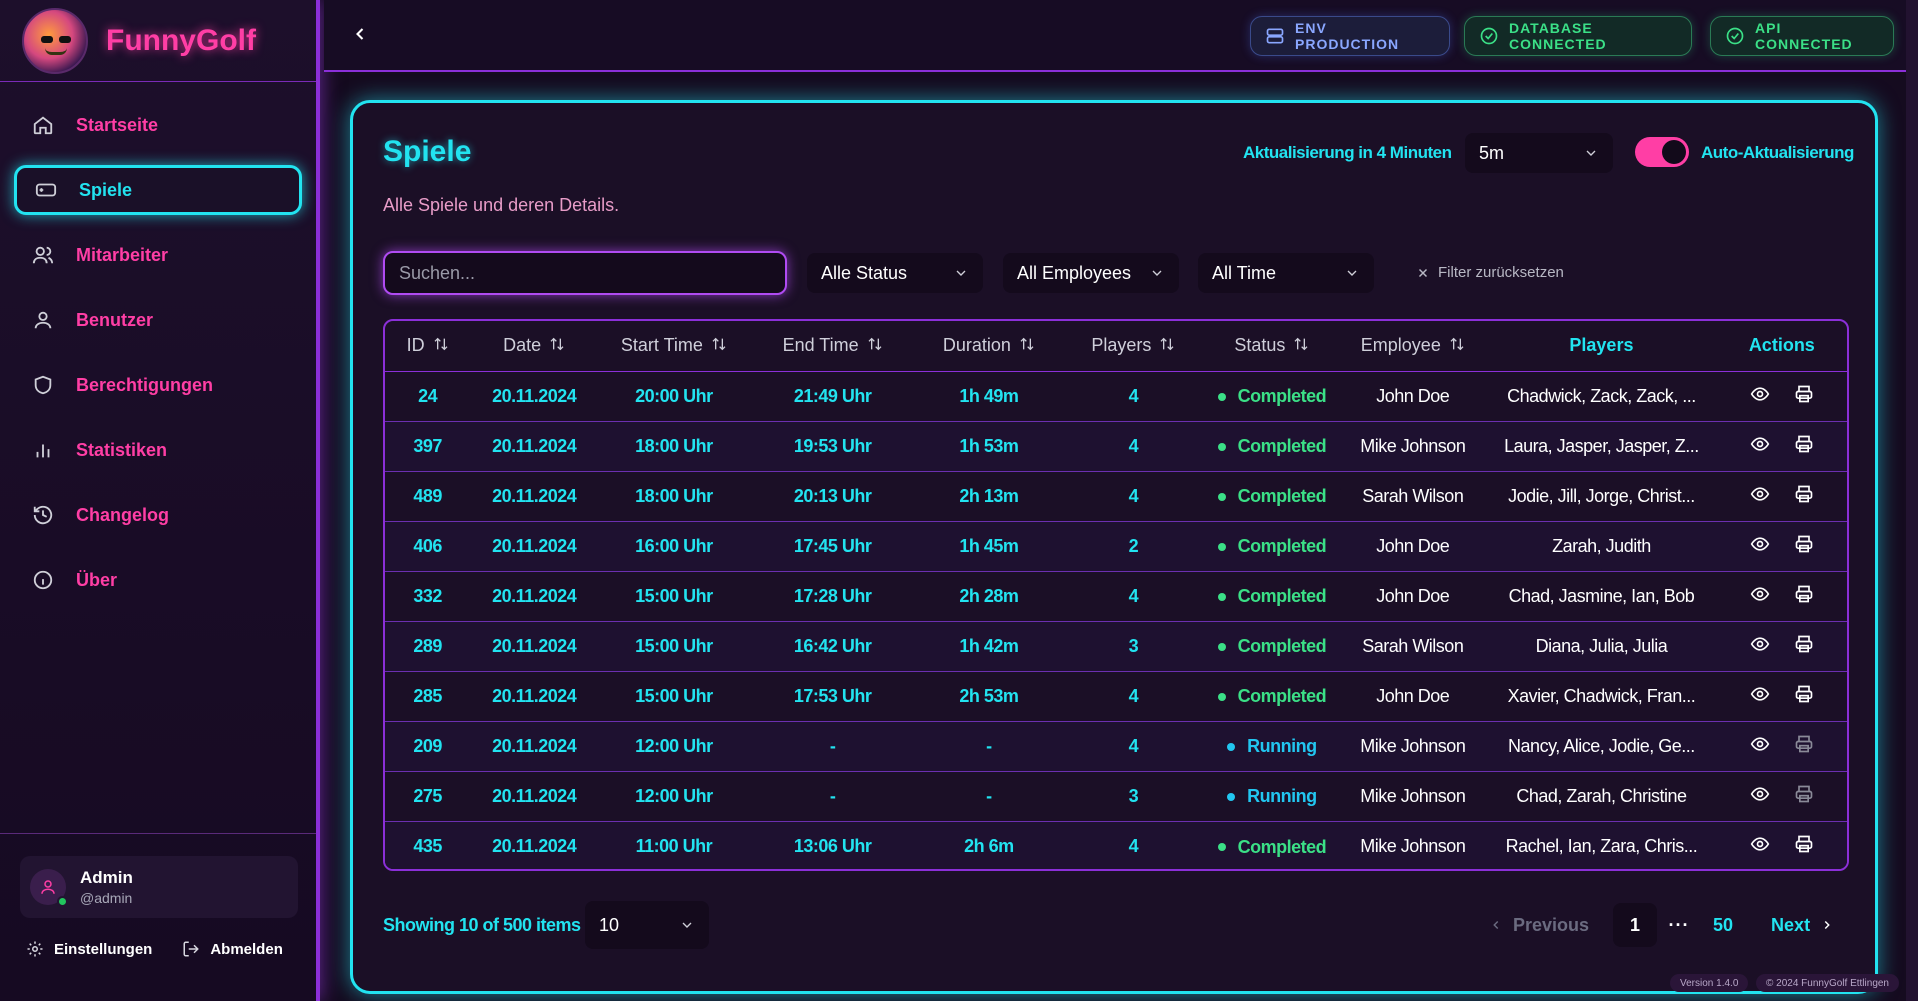  What do you see at coordinates (145, 384) in the screenshot?
I see `sidebar-item-label: Berechtigungen` at bounding box center [145, 384].